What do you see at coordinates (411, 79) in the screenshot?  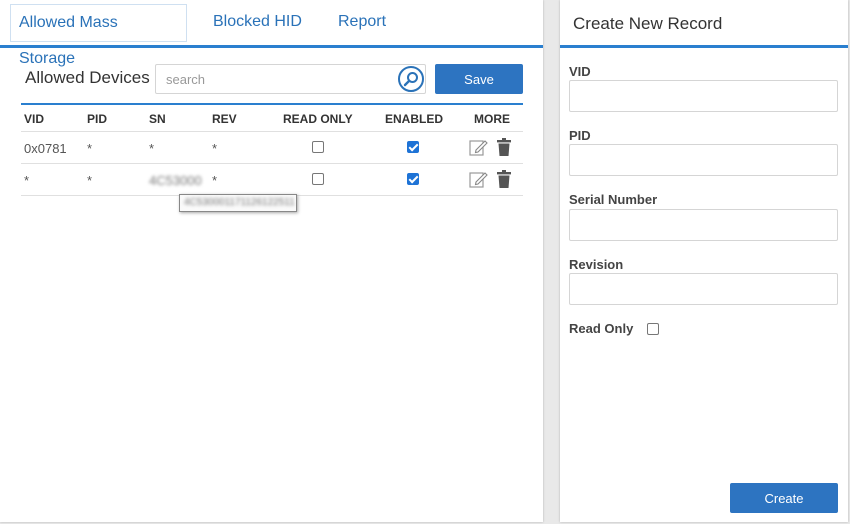 I see `search-icon` at bounding box center [411, 79].